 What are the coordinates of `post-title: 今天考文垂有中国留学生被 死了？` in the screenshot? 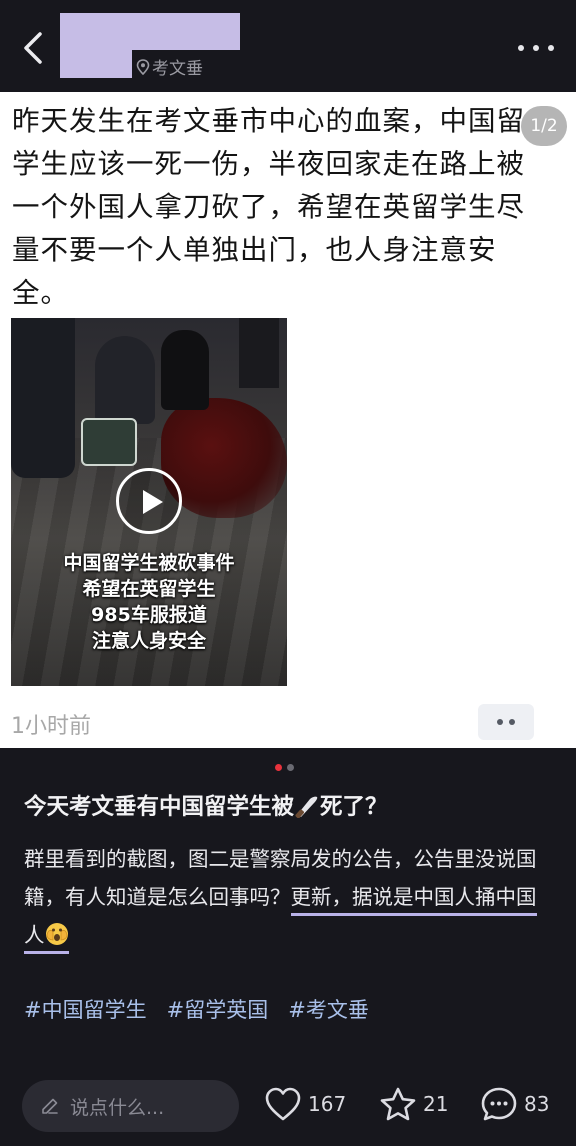 It's located at (206, 807).